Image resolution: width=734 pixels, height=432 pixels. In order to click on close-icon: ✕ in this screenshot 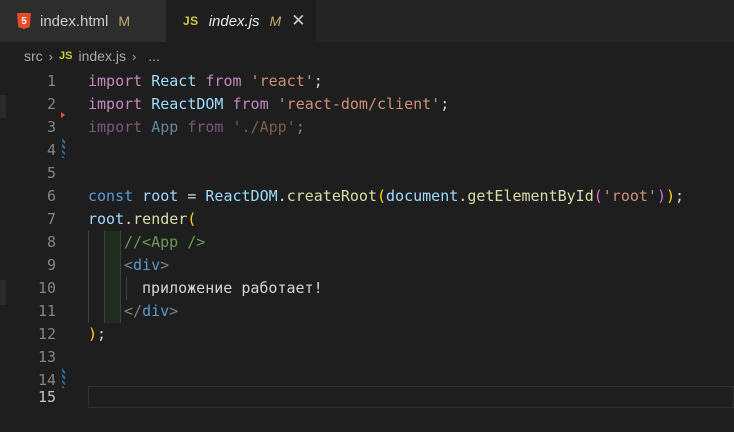, I will do `click(298, 21)`.